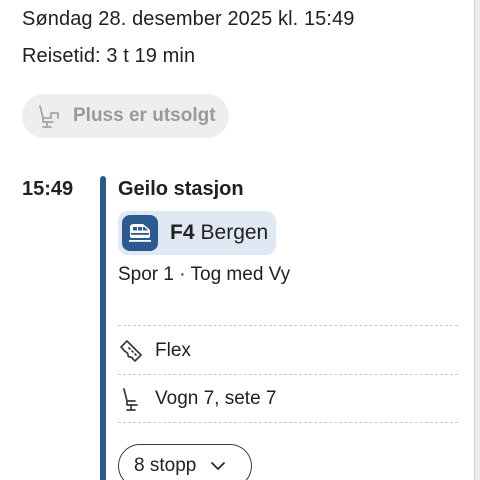 The width and height of the screenshot is (480, 480). I want to click on route-timeline-bar, so click(103, 328).